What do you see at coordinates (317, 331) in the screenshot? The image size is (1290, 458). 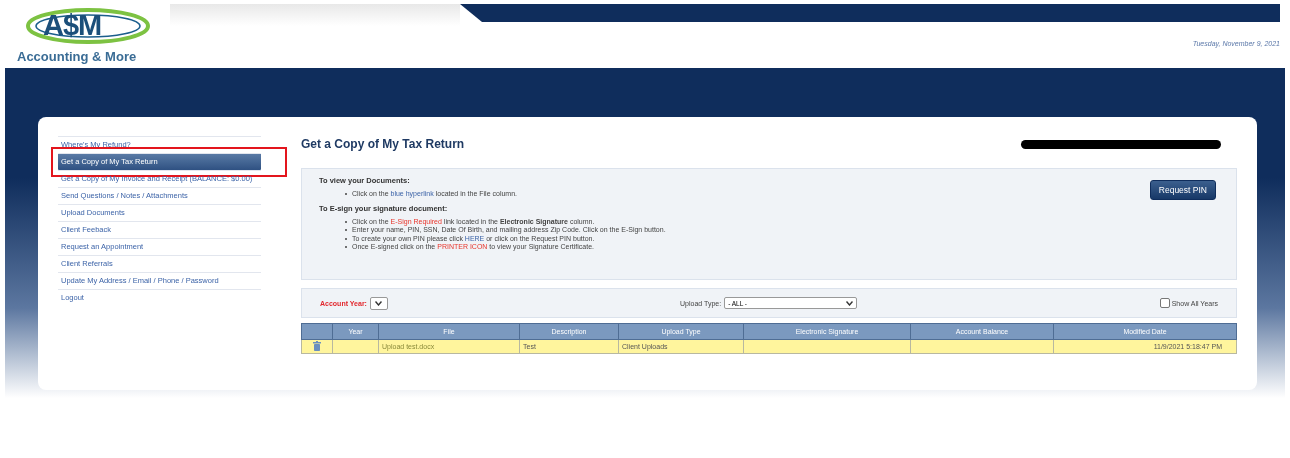 I see `column-header` at bounding box center [317, 331].